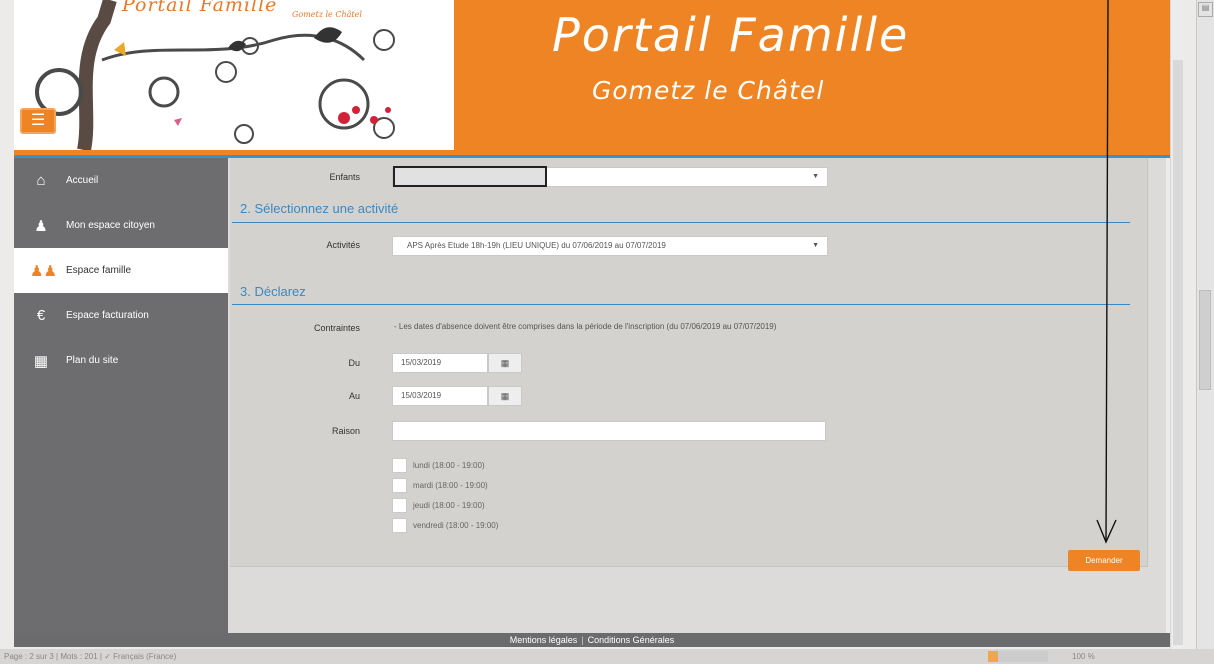 The height and width of the screenshot is (664, 1214). I want to click on sidebar-item-accueil: ⌂ Accueil, so click(121, 180).